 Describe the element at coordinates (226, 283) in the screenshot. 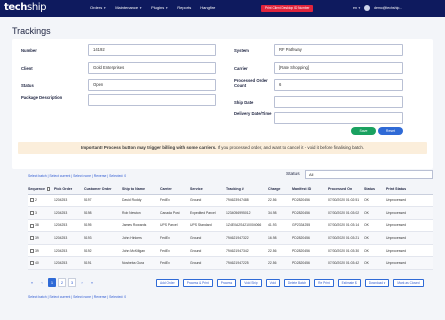

I see `process-button: Process` at that location.